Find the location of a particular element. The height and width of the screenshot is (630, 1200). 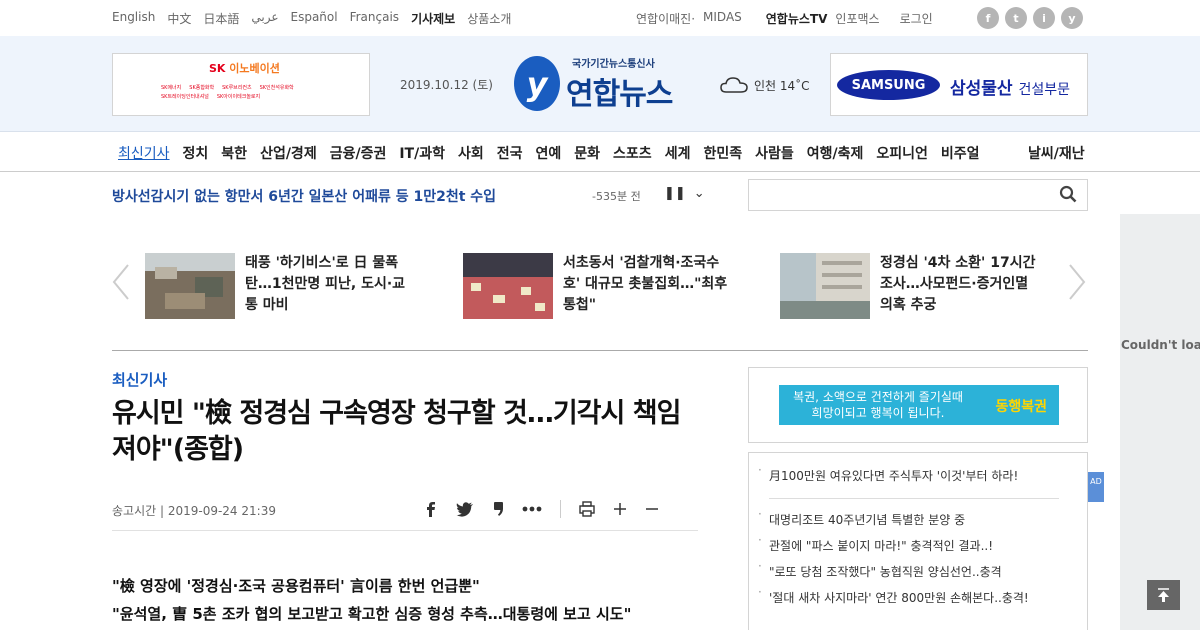

side-ad-placeholder: Couldn't load is located at coordinates (1160, 422).